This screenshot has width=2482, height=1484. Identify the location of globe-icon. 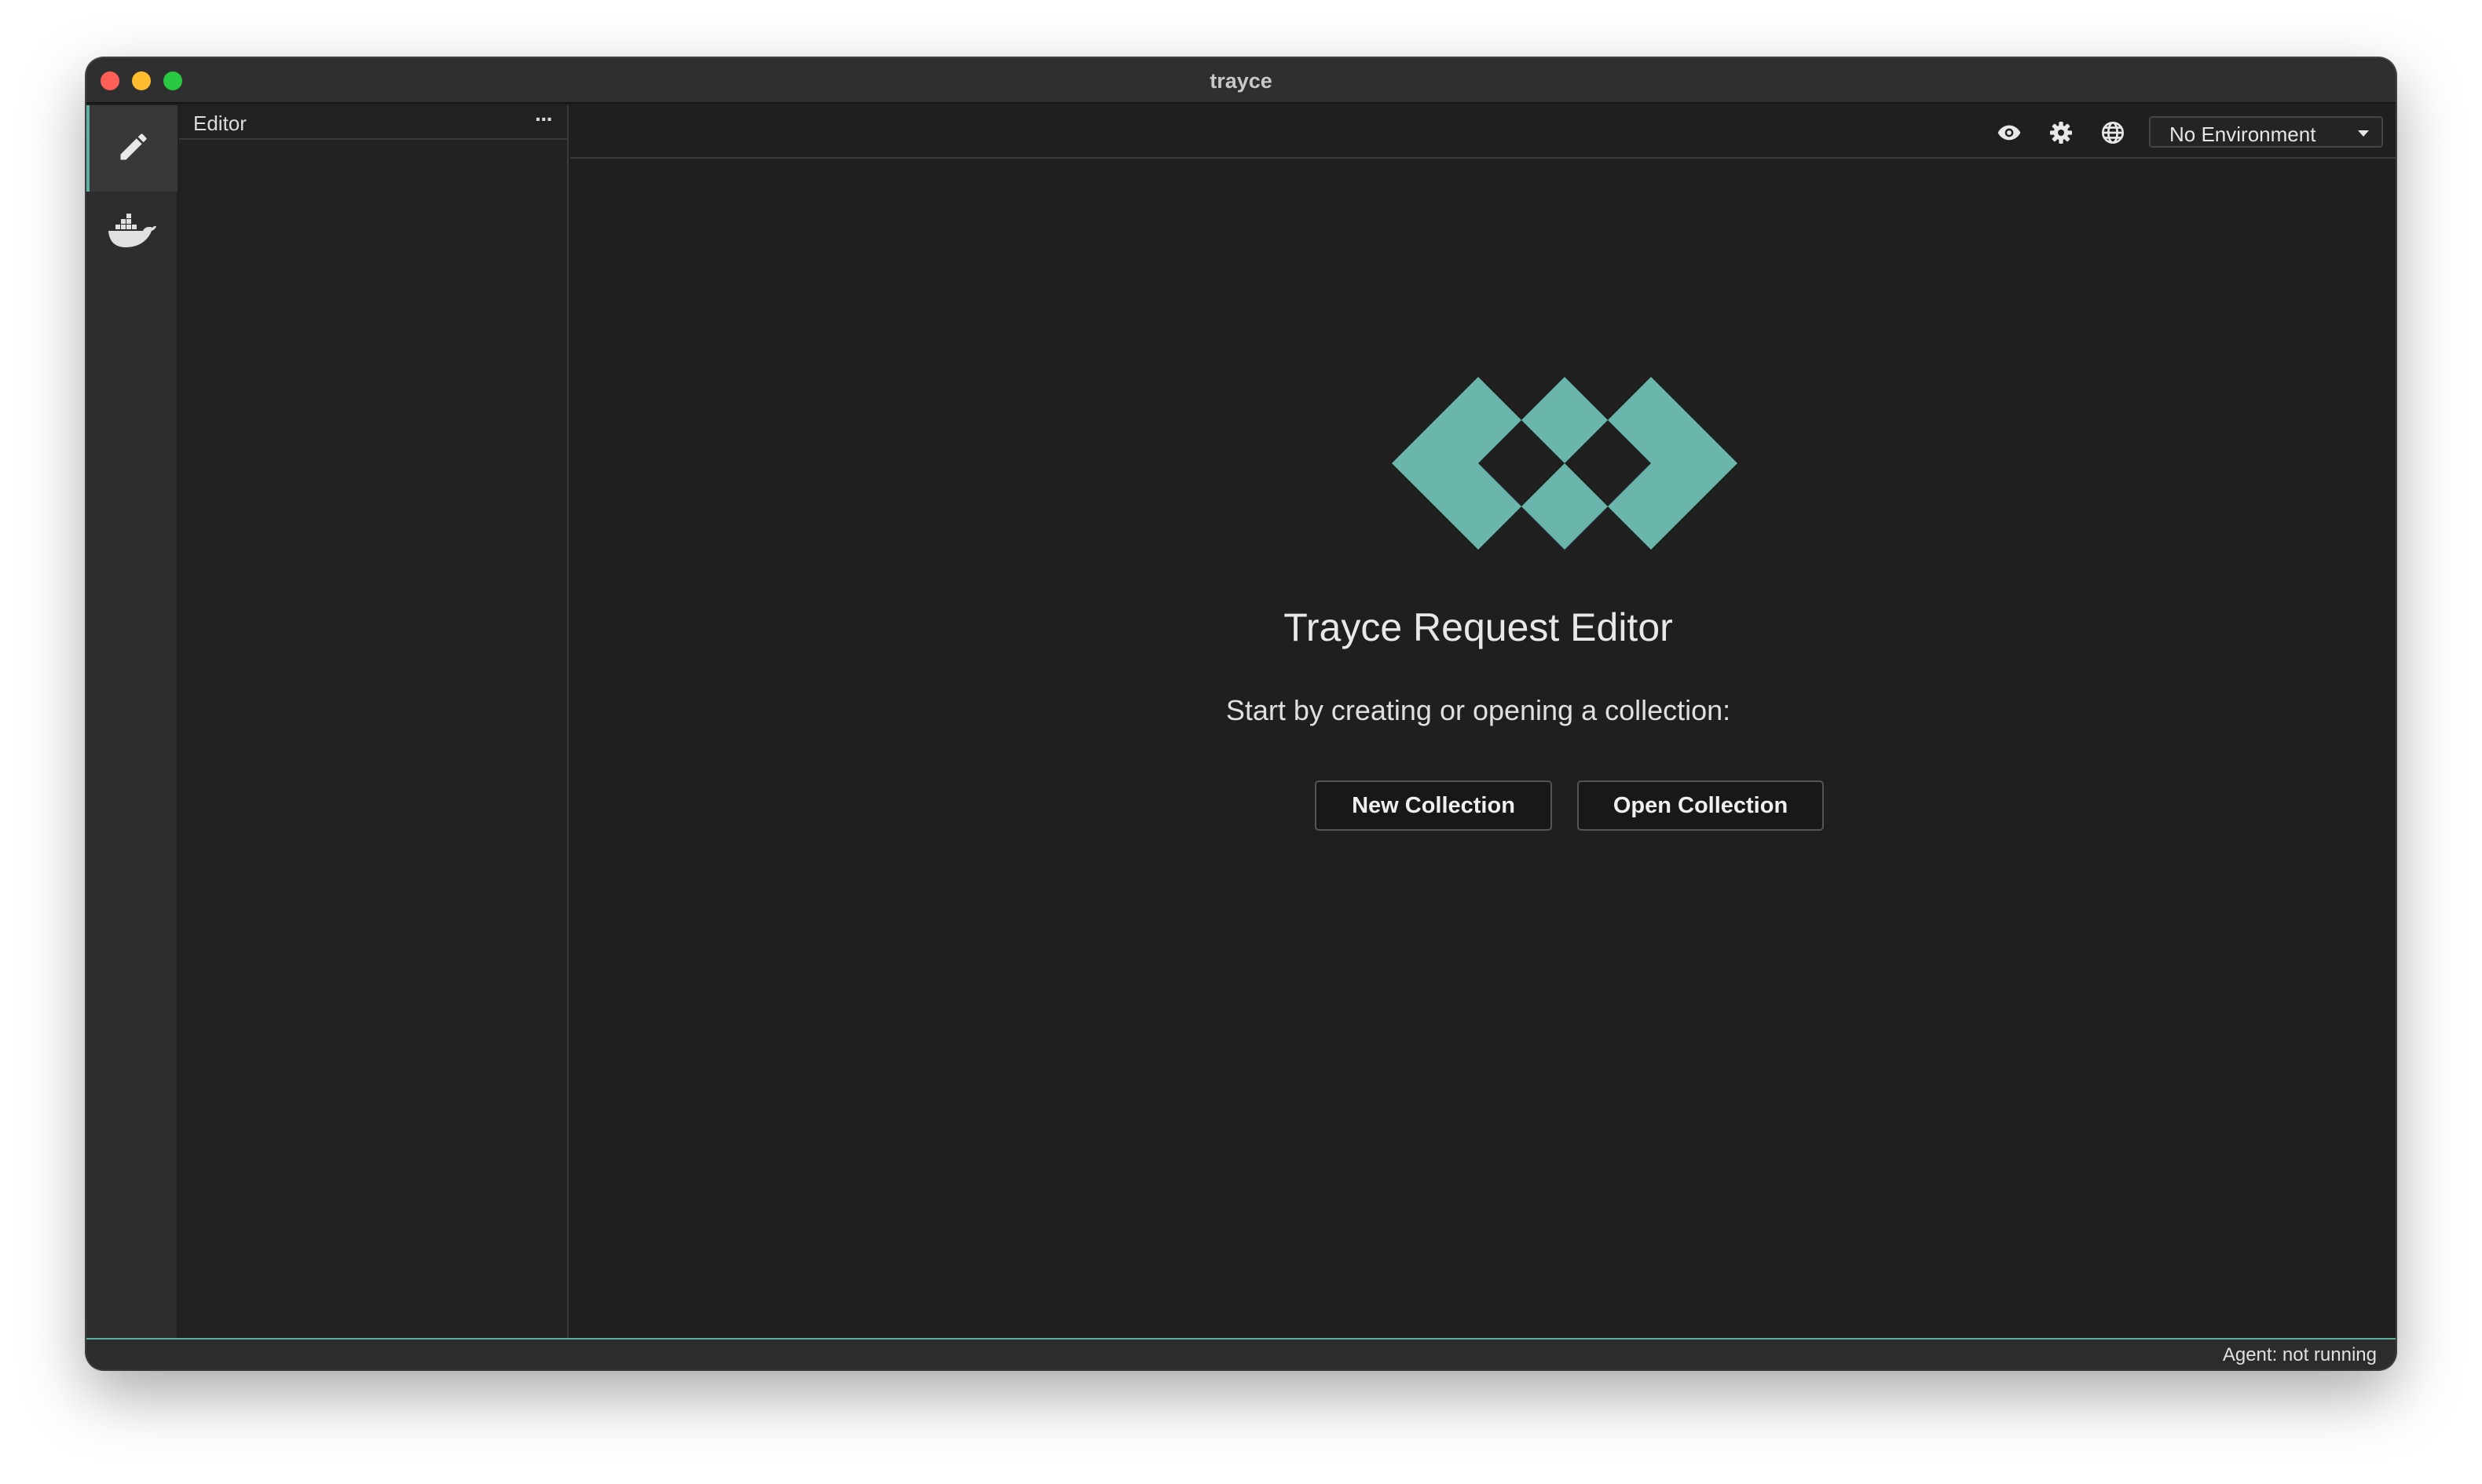
(2113, 133).